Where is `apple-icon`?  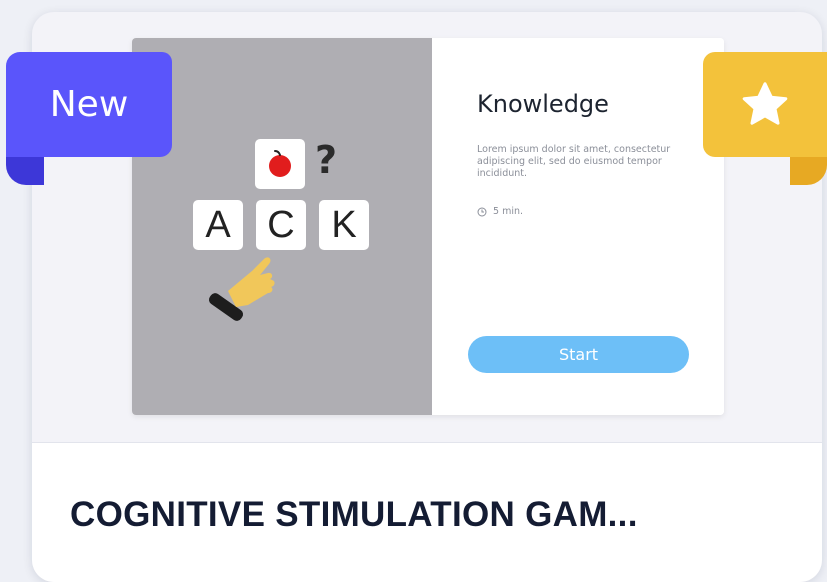 apple-icon is located at coordinates (280, 163).